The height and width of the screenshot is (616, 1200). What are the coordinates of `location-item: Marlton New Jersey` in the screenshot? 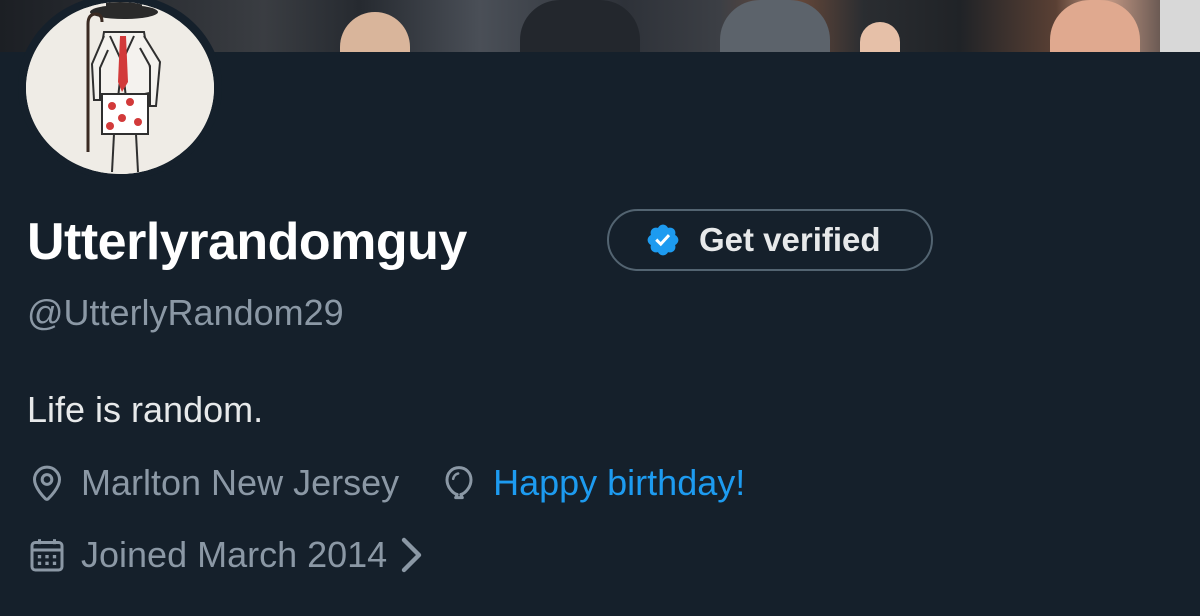 It's located at (213, 483).